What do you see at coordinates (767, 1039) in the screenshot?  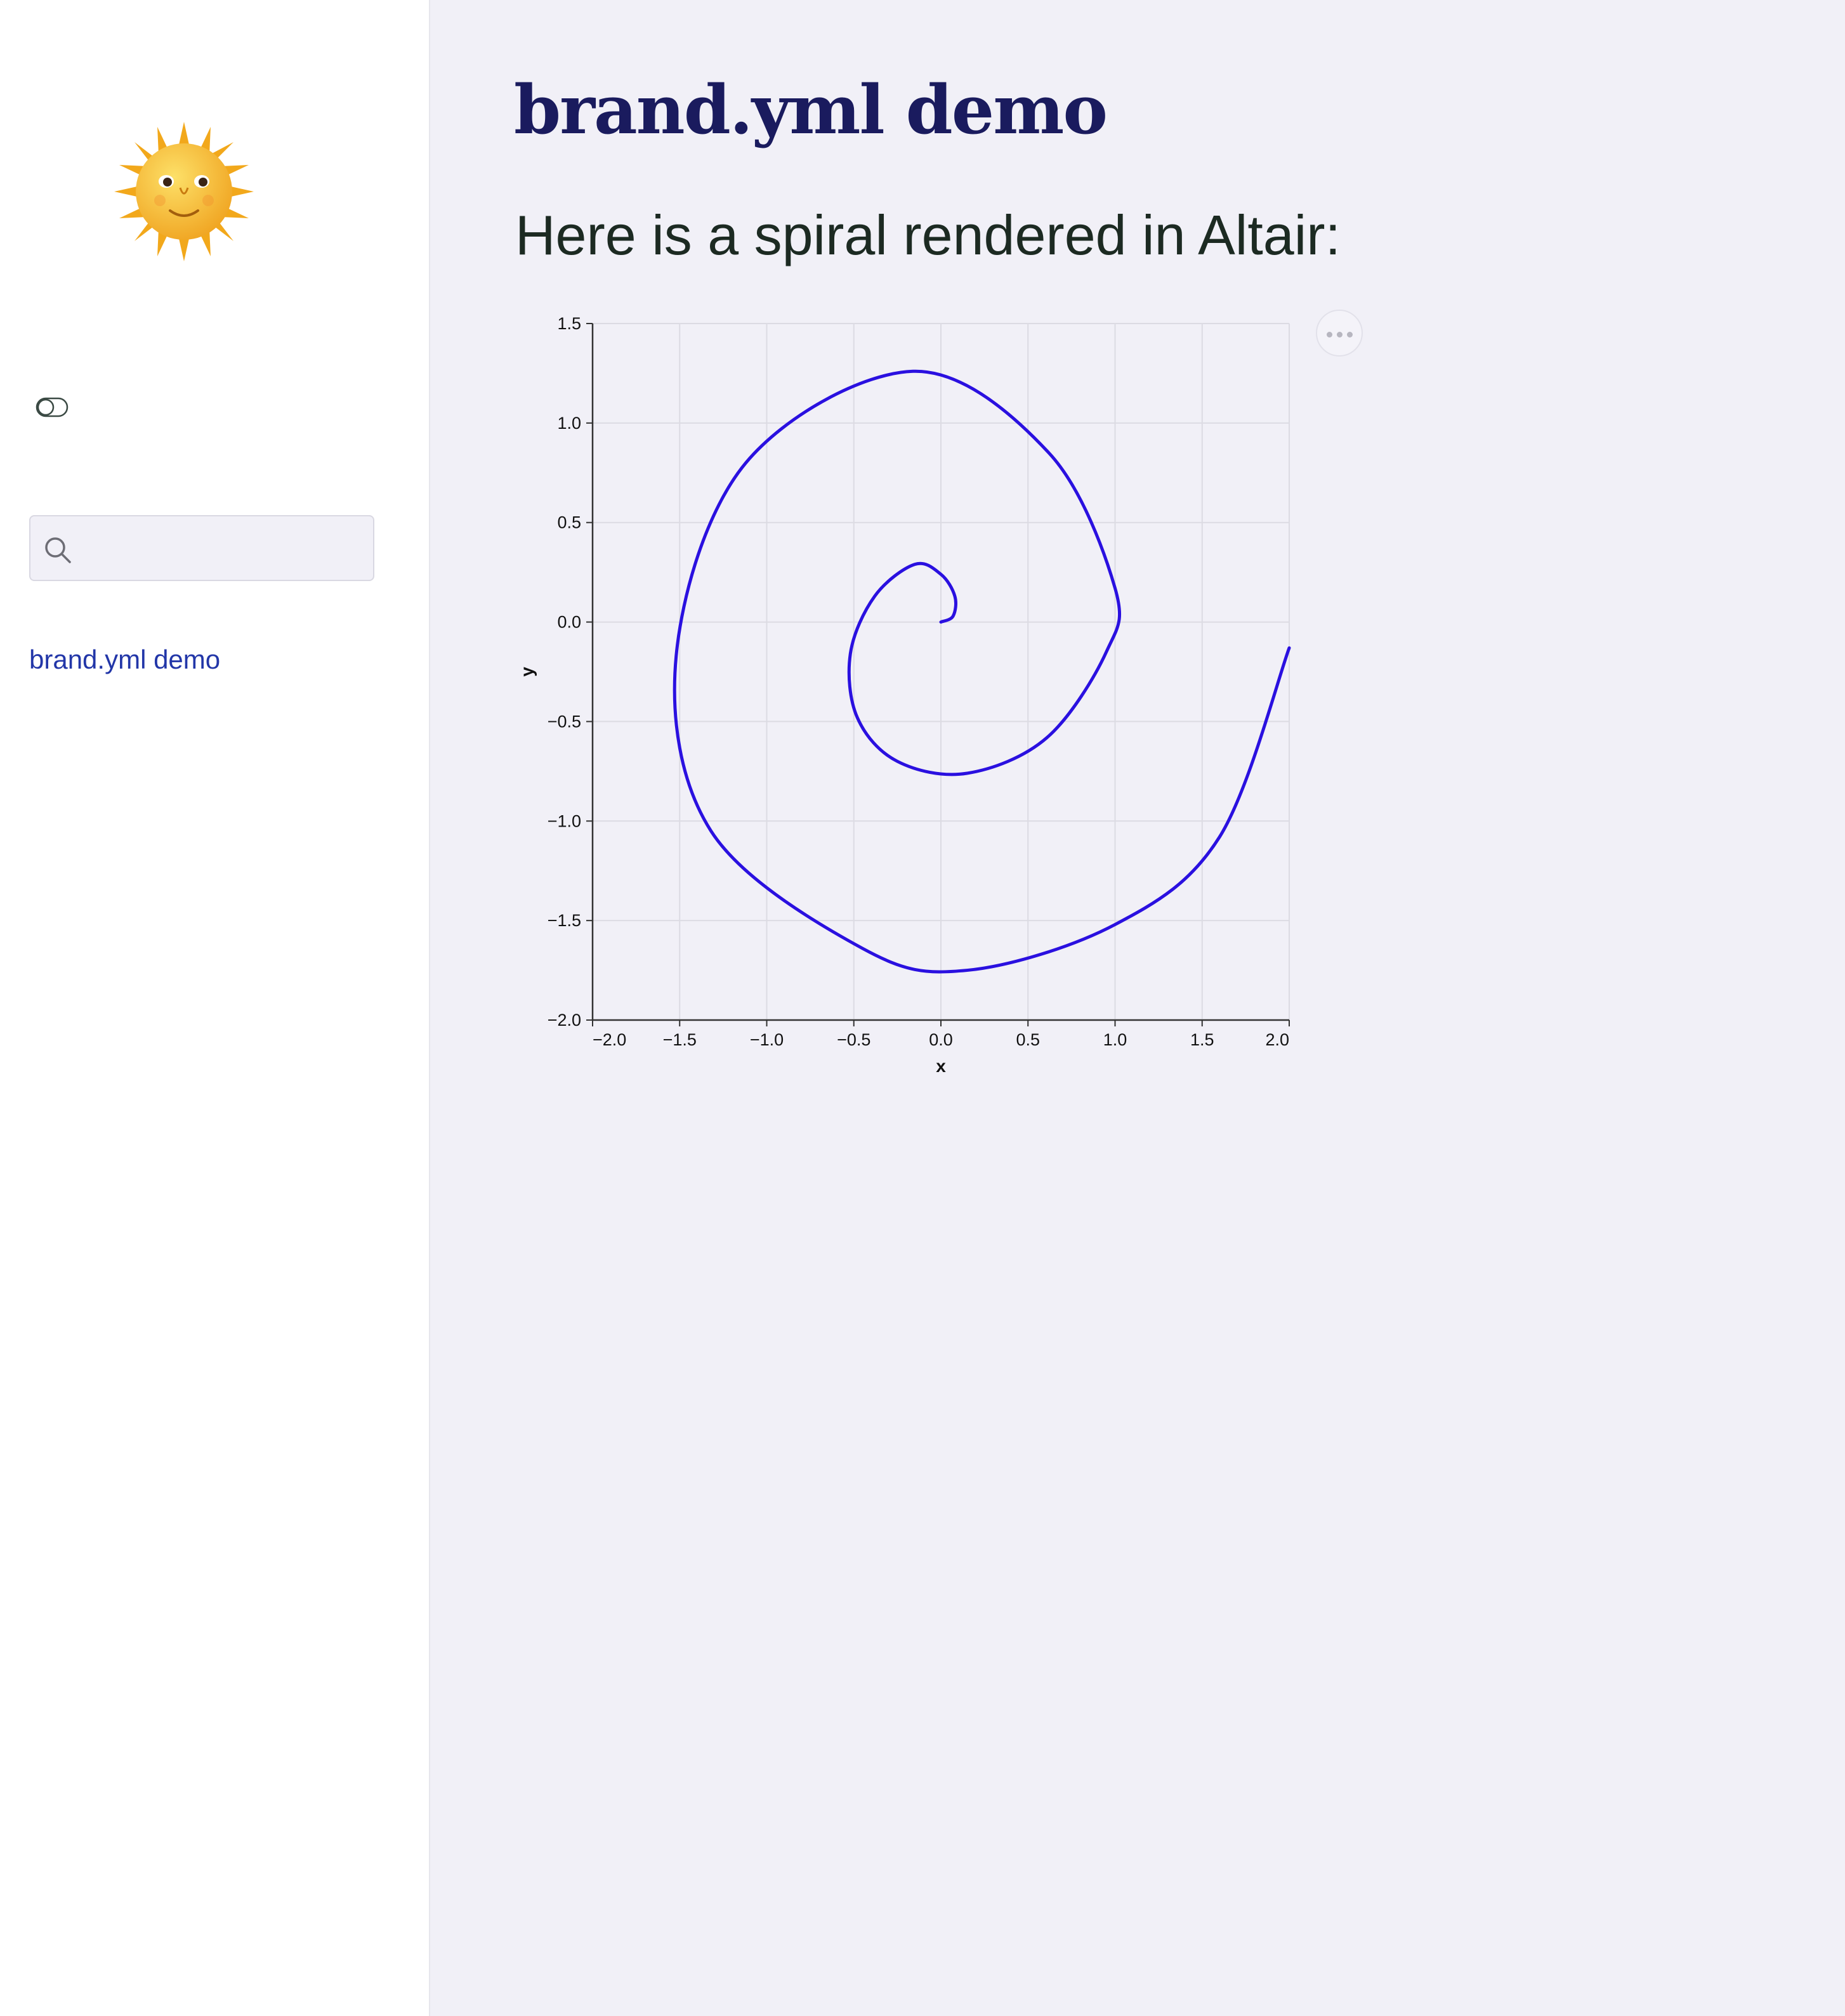 I see `x-tick-label: −1.0` at bounding box center [767, 1039].